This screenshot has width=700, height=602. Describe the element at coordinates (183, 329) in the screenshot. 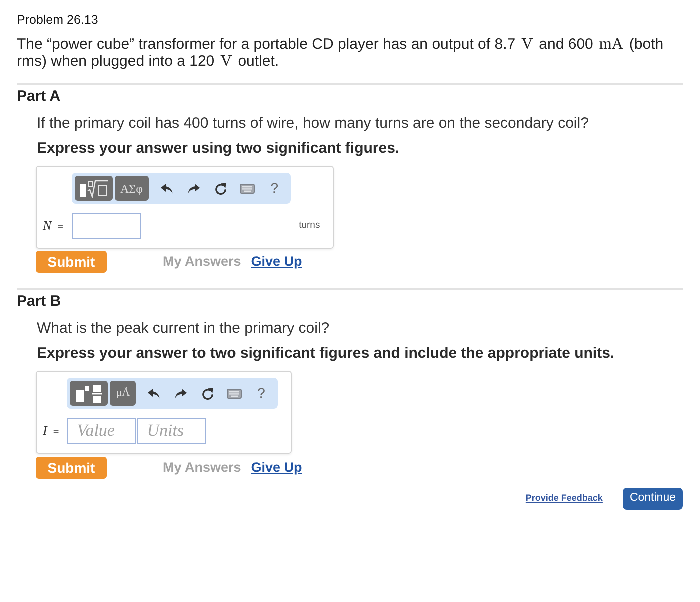

I see `question-text: What is the peak current in the primary coil?` at that location.